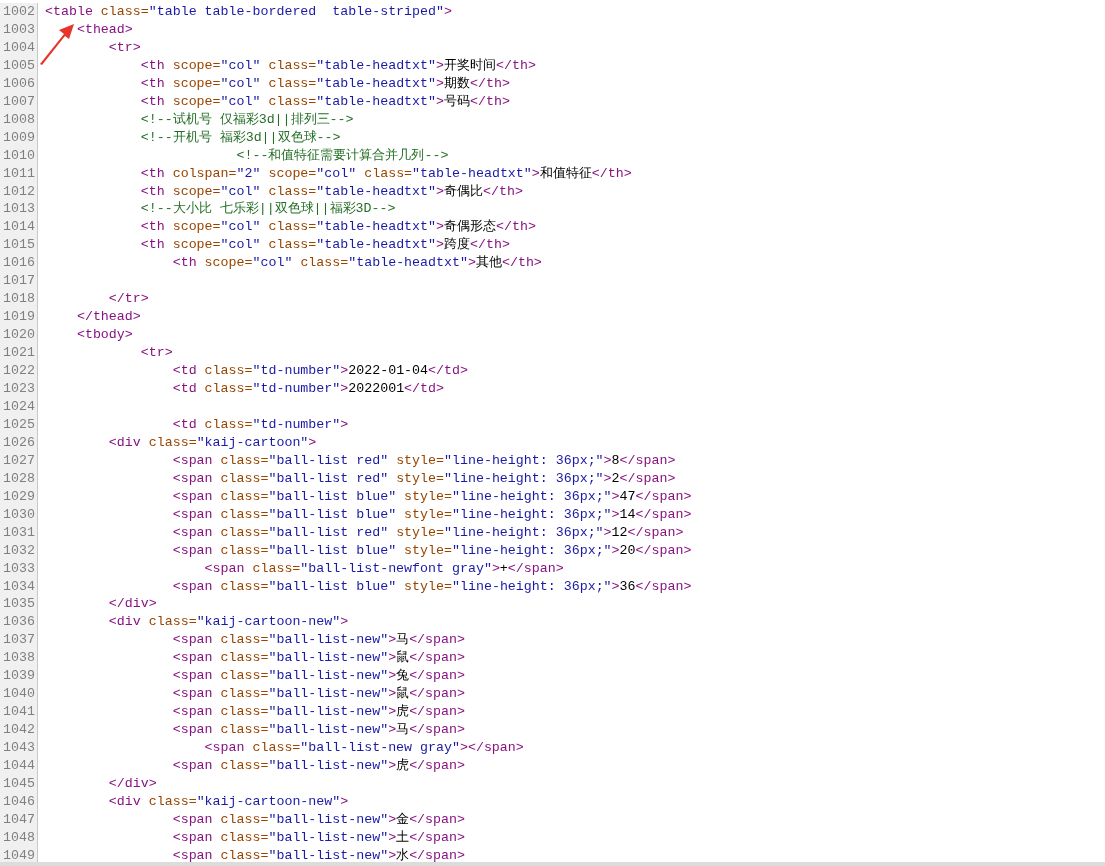 This screenshot has width=1105, height=866. I want to click on code-line: </thead>, so click(108, 317).